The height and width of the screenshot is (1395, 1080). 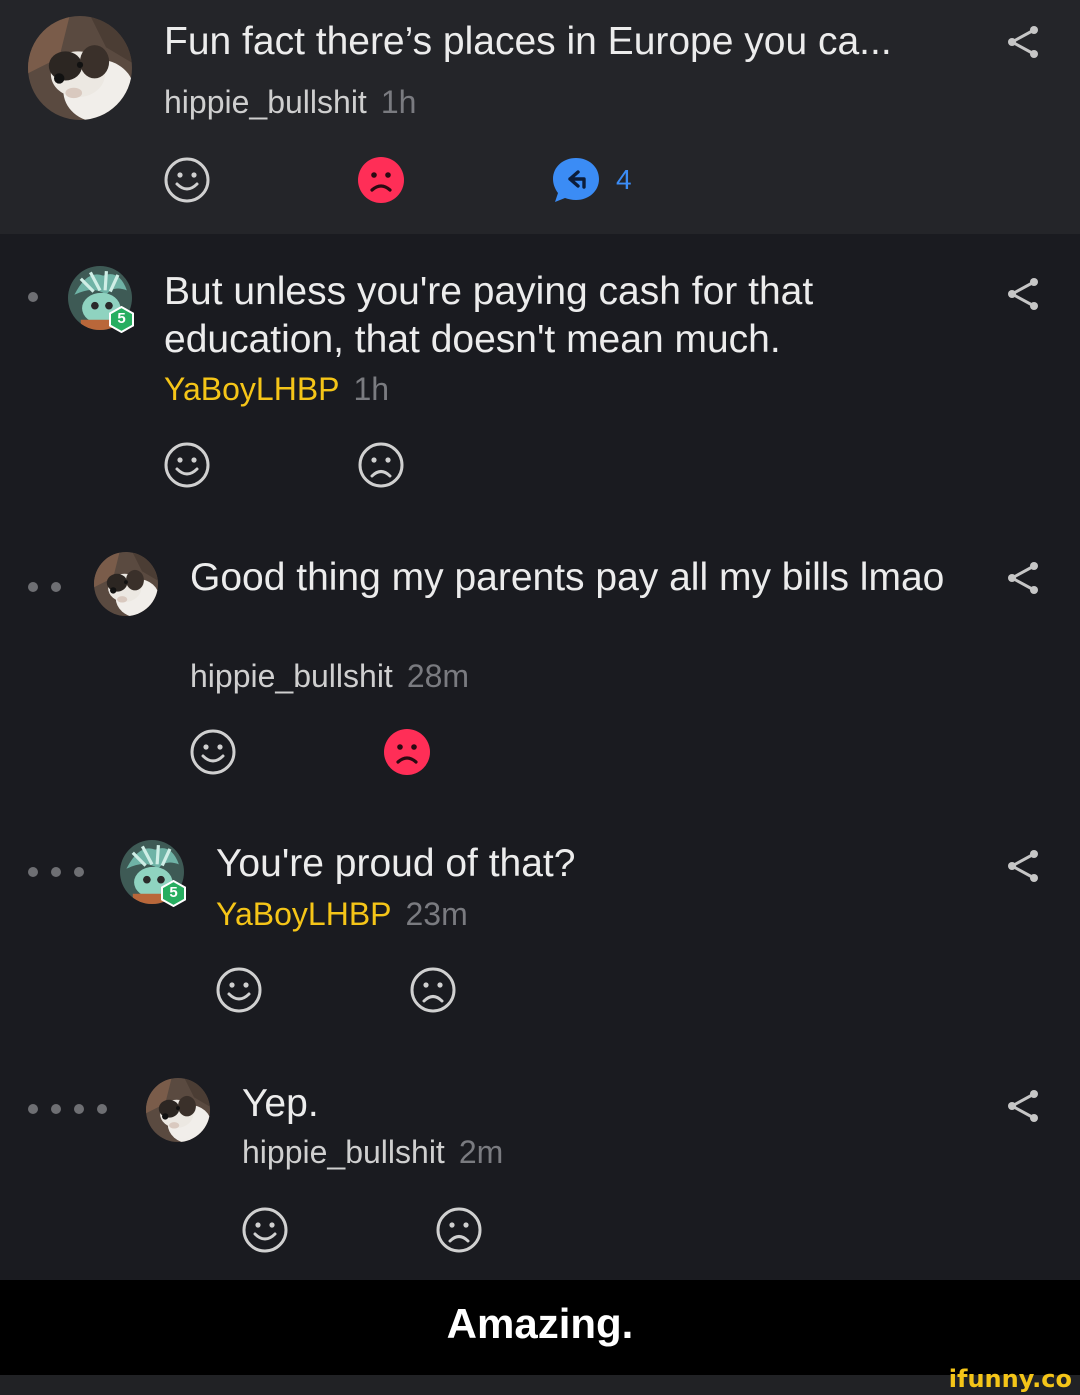 What do you see at coordinates (280, 1103) in the screenshot?
I see `comment-text: Yep.` at bounding box center [280, 1103].